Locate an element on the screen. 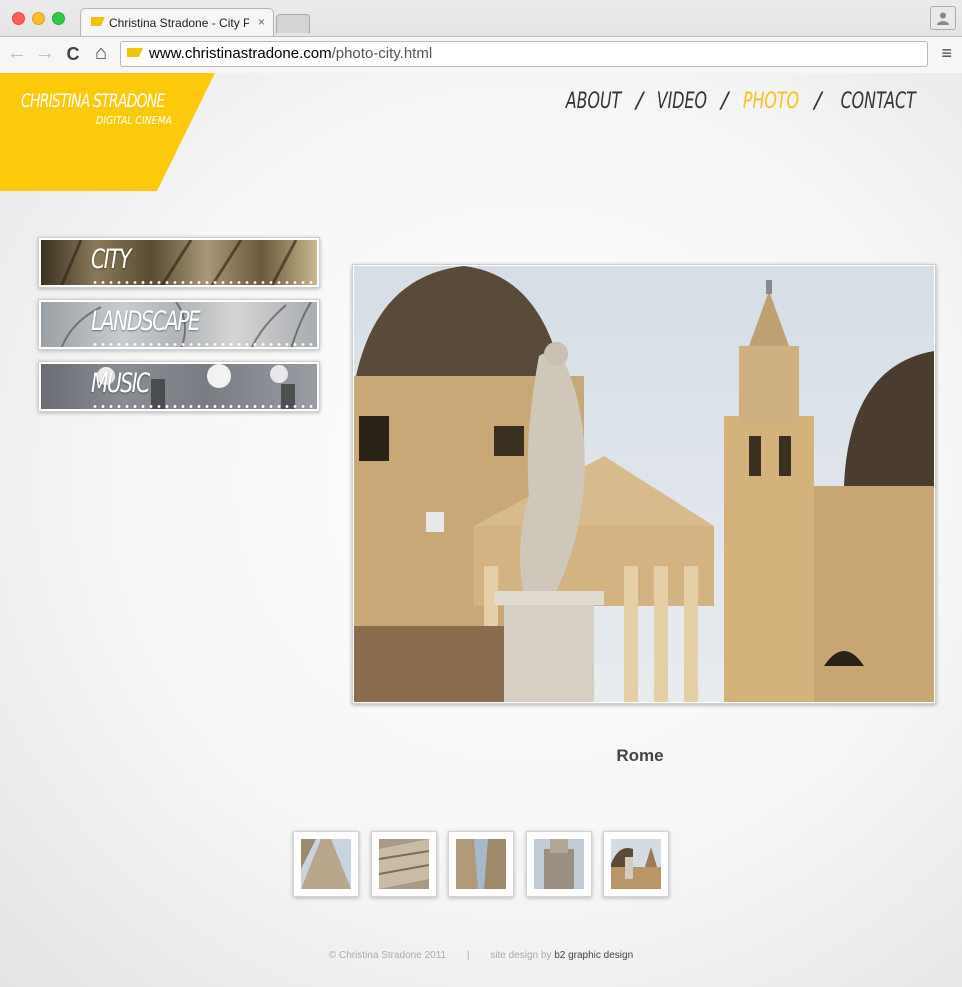 Image resolution: width=962 pixels, height=987 pixels. new-tab-button is located at coordinates (293, 23).